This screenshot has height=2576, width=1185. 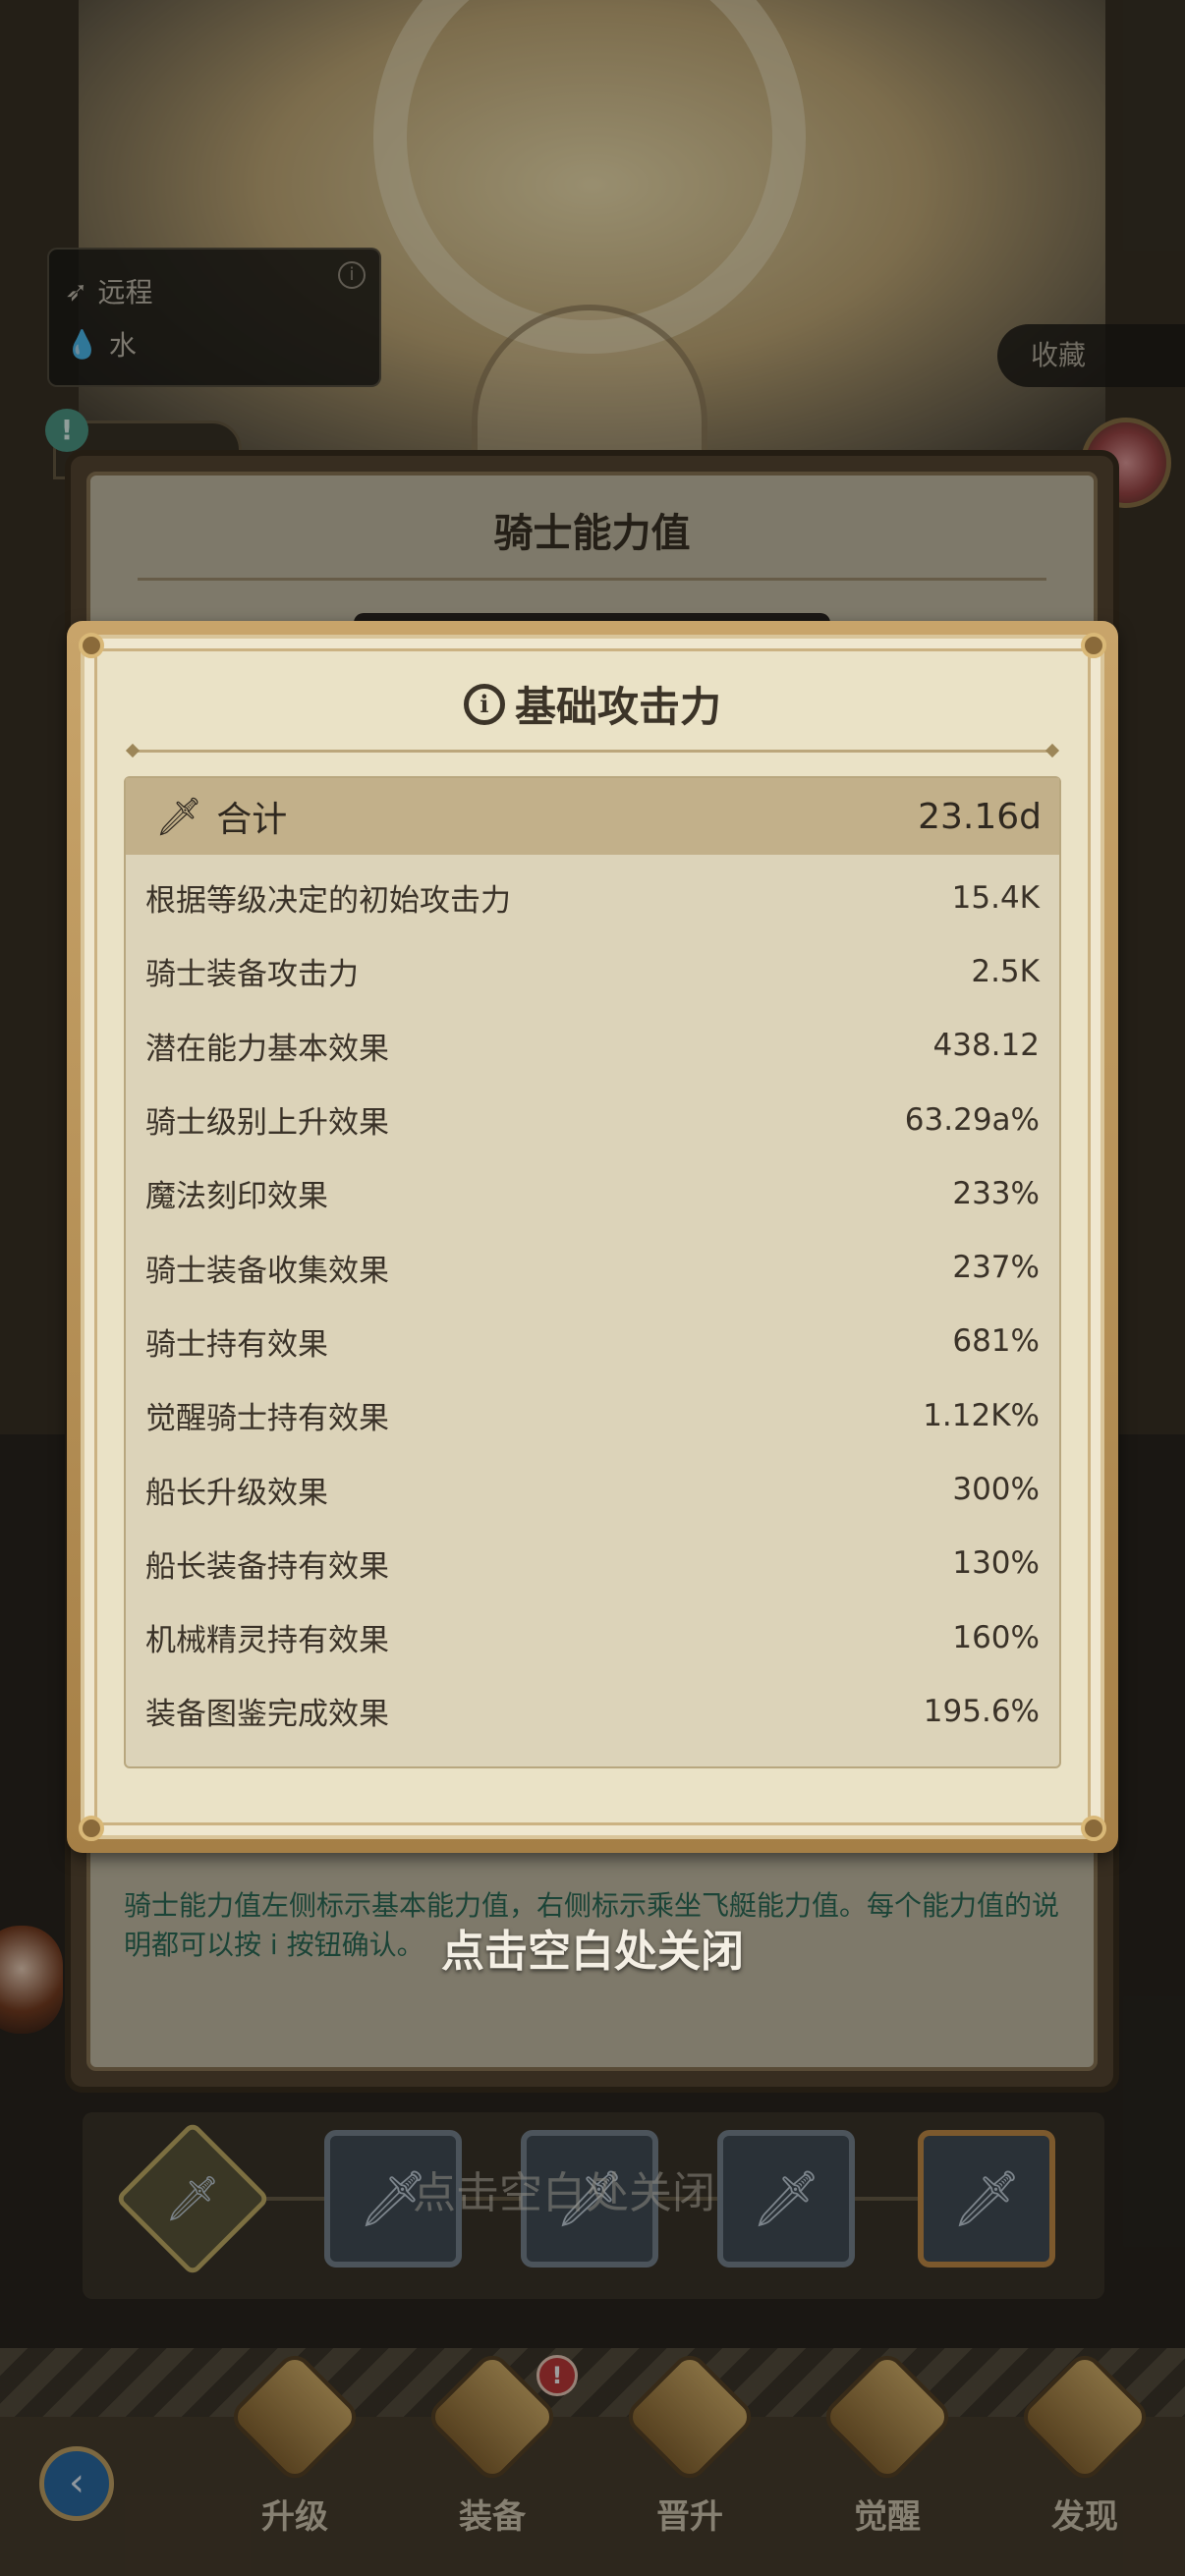 I want to click on stat-value: 438.12, so click(x=986, y=1046).